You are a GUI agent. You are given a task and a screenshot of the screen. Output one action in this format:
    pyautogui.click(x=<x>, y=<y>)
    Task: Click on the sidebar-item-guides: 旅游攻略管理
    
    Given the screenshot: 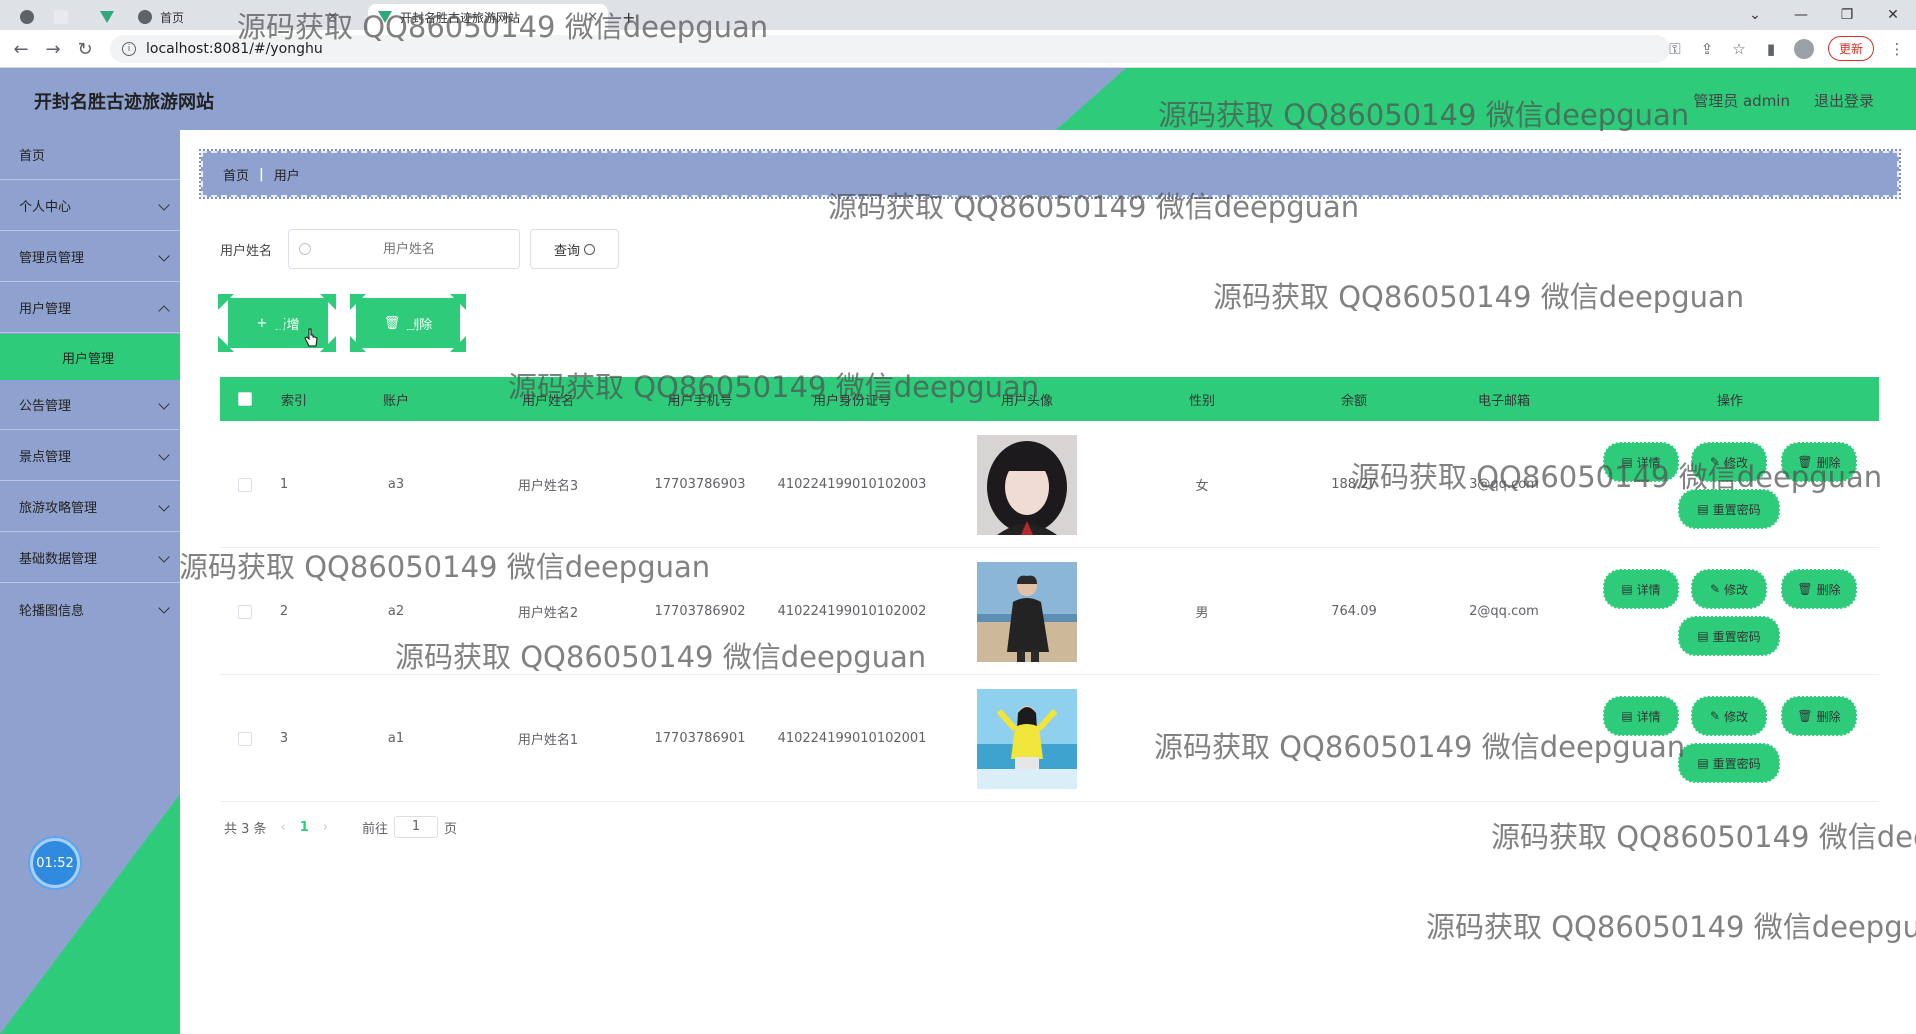 What is the action you would take?
    pyautogui.click(x=90, y=507)
    